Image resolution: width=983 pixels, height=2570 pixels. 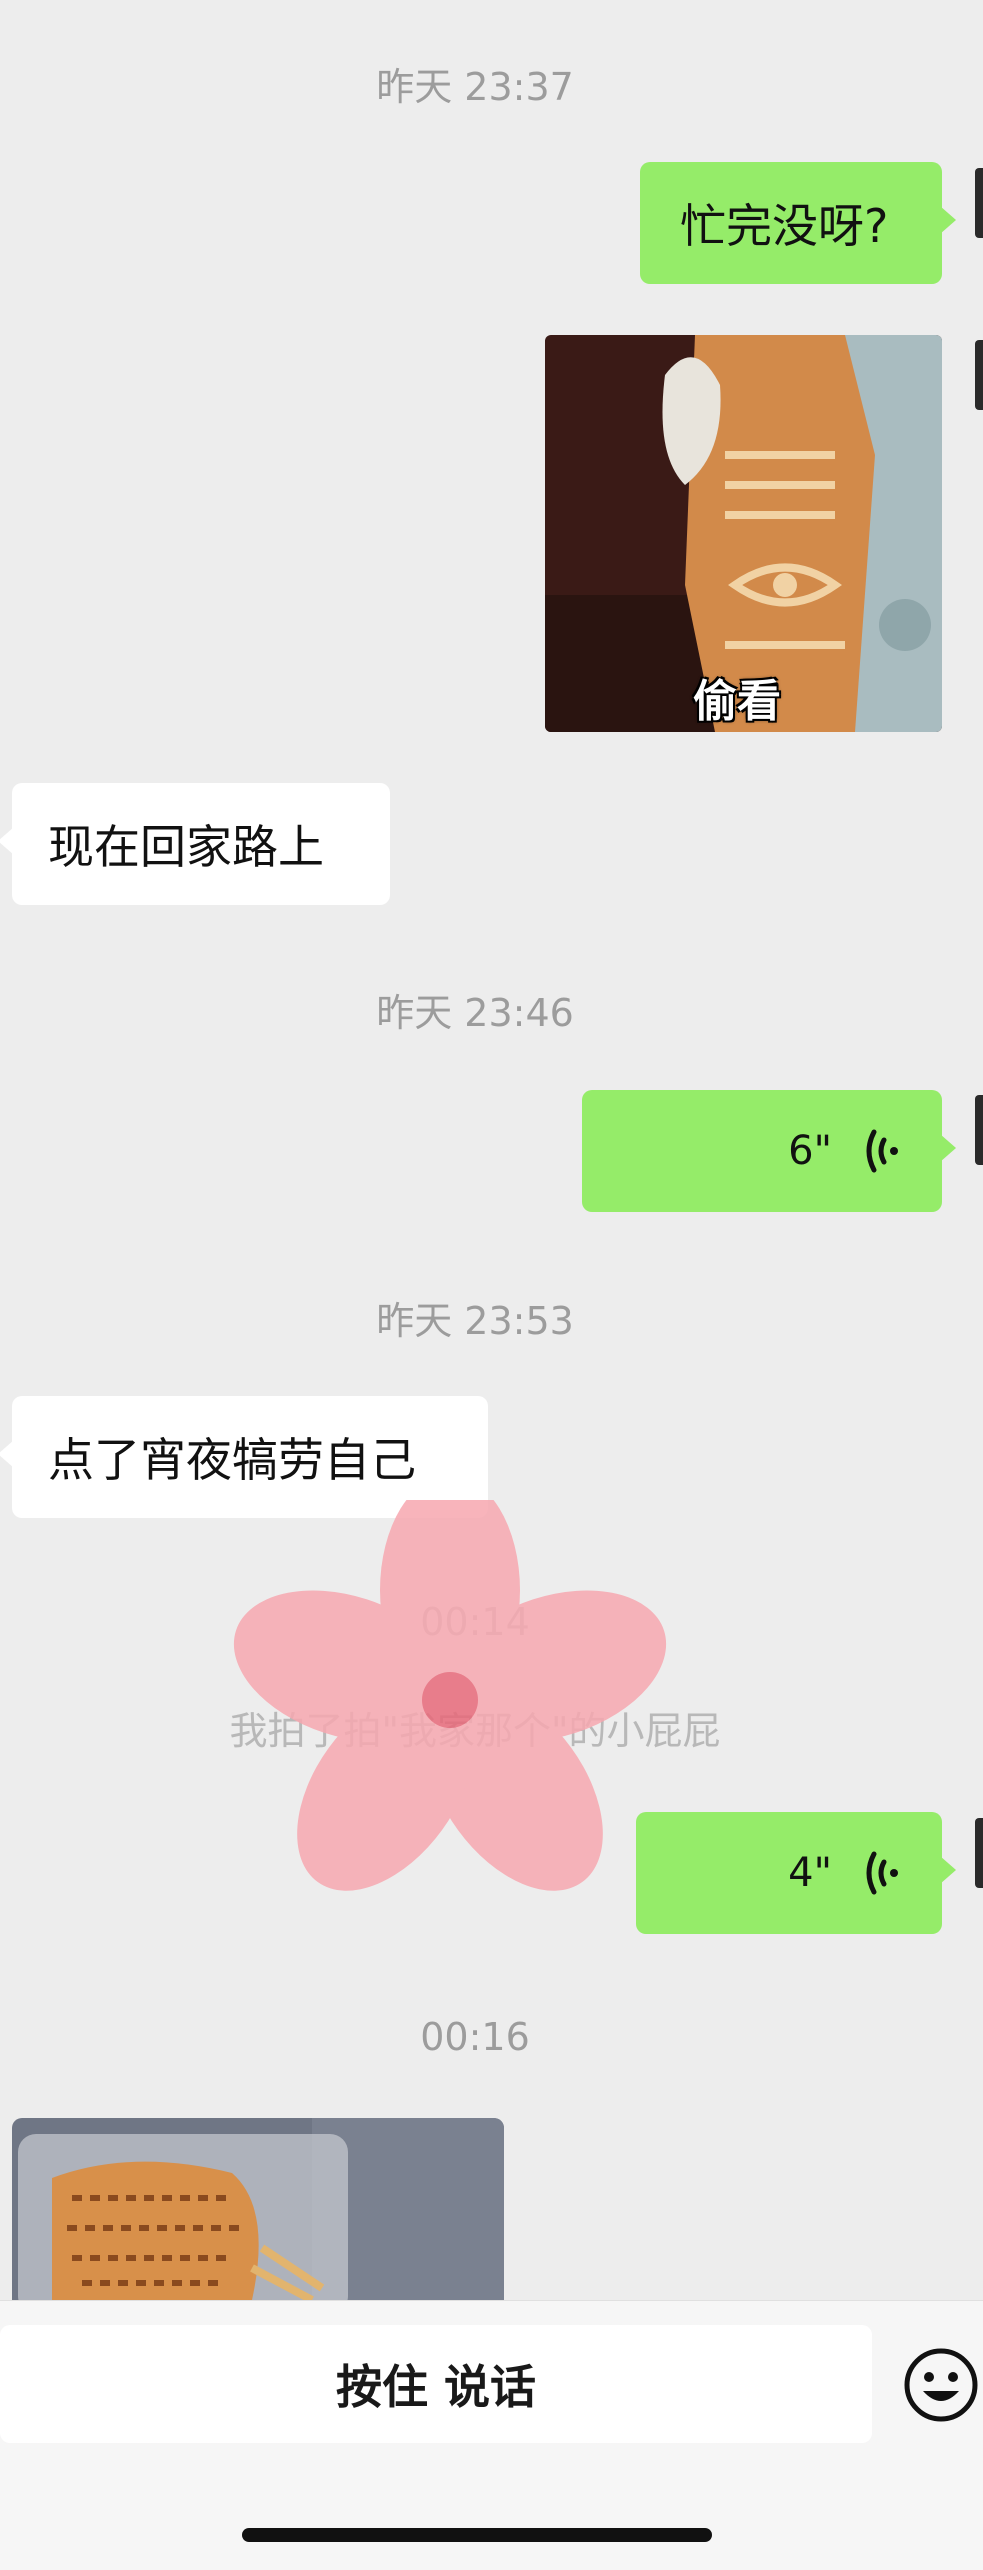 I want to click on sticker-message: 偷看, so click(x=743, y=533).